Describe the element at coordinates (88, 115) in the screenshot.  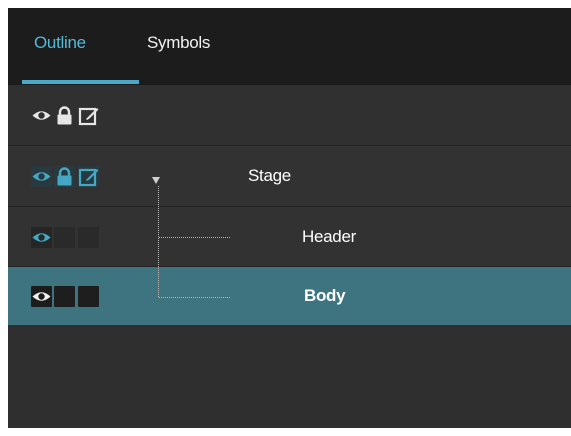
I see `edit-icon` at that location.